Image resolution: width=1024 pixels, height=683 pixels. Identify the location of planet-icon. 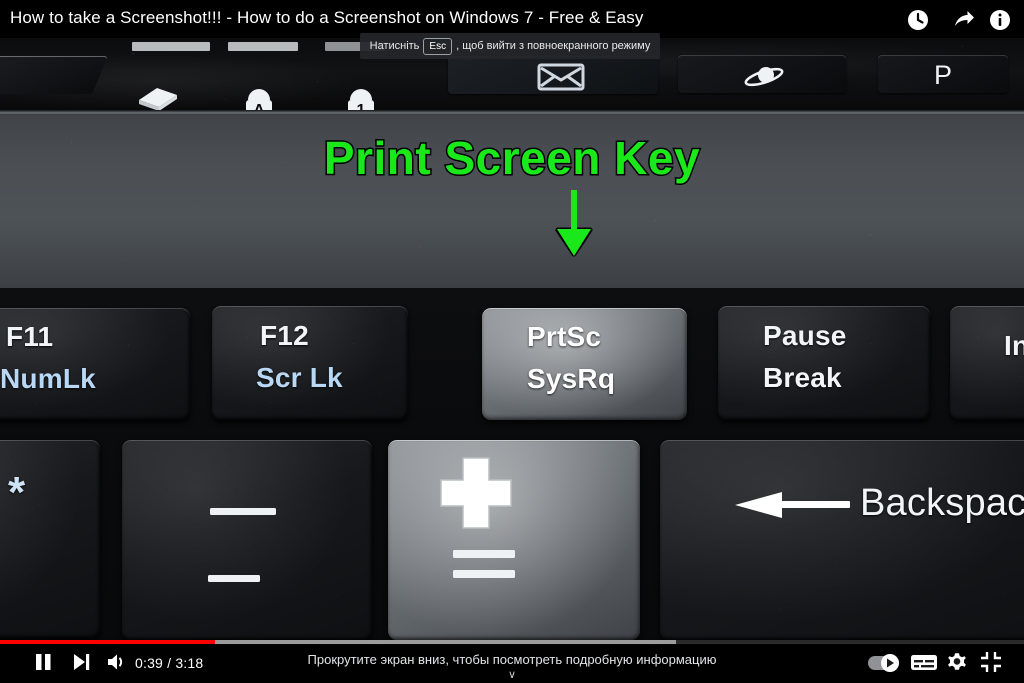
(764, 77).